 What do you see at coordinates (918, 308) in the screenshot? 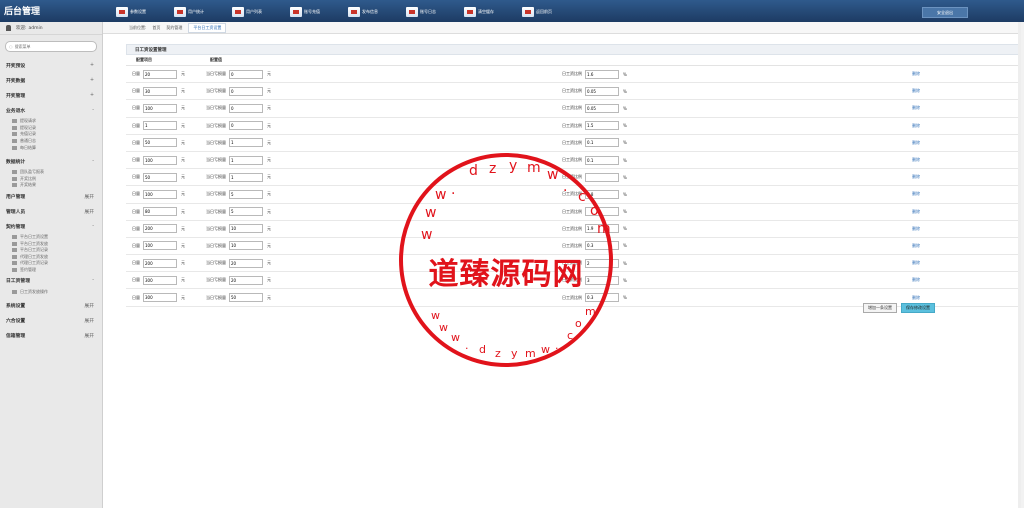
I see `save-settings-button: 保存修改设置` at bounding box center [918, 308].